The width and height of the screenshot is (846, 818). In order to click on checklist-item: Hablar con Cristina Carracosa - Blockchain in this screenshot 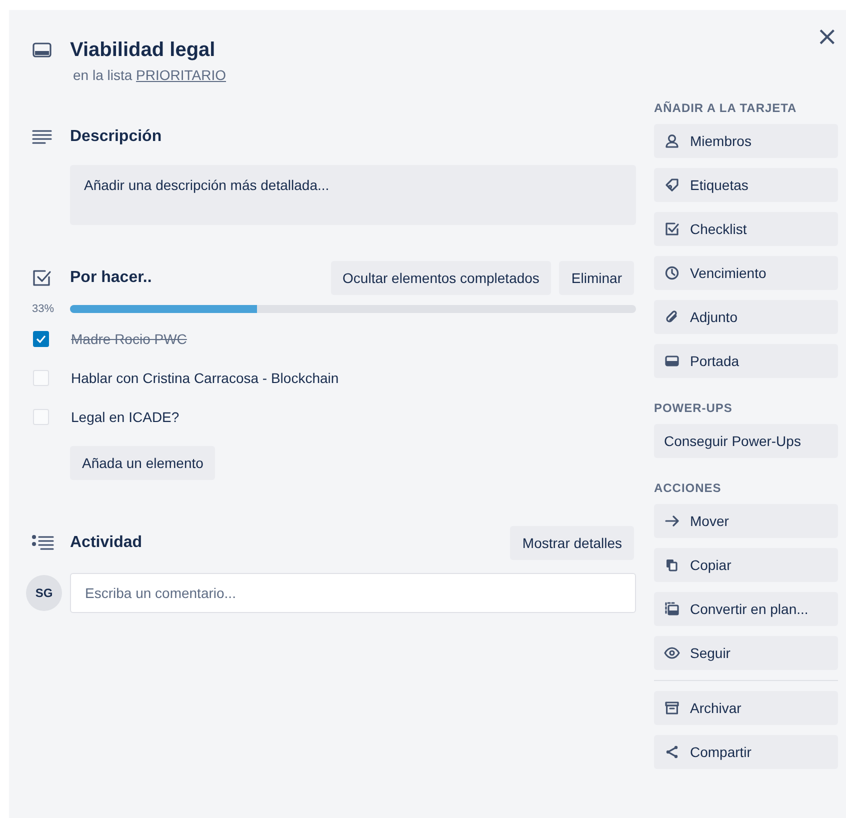, I will do `click(205, 378)`.